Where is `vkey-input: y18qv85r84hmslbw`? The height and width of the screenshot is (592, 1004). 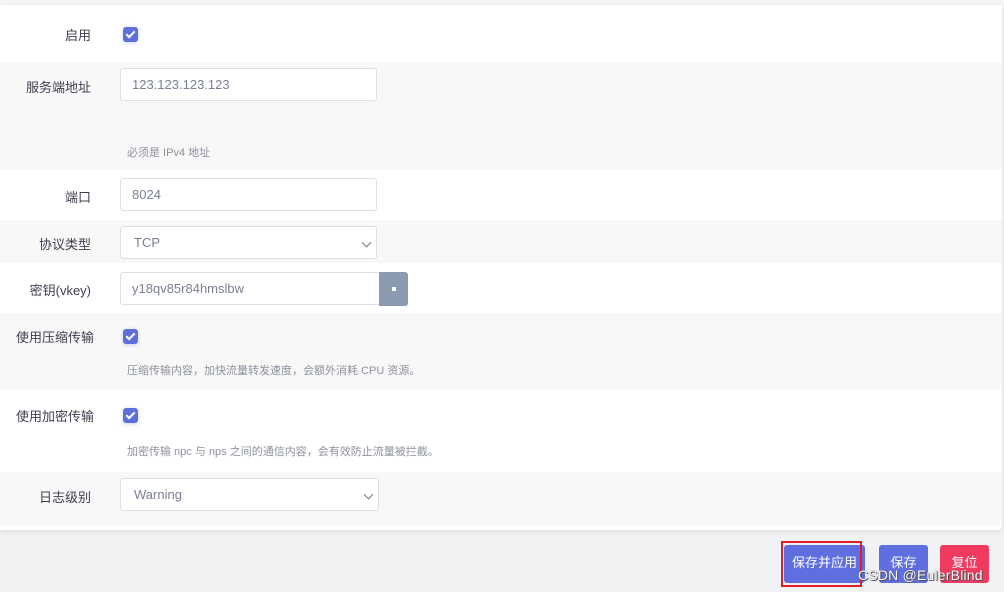
vkey-input: y18qv85r84hmslbw is located at coordinates (250, 288).